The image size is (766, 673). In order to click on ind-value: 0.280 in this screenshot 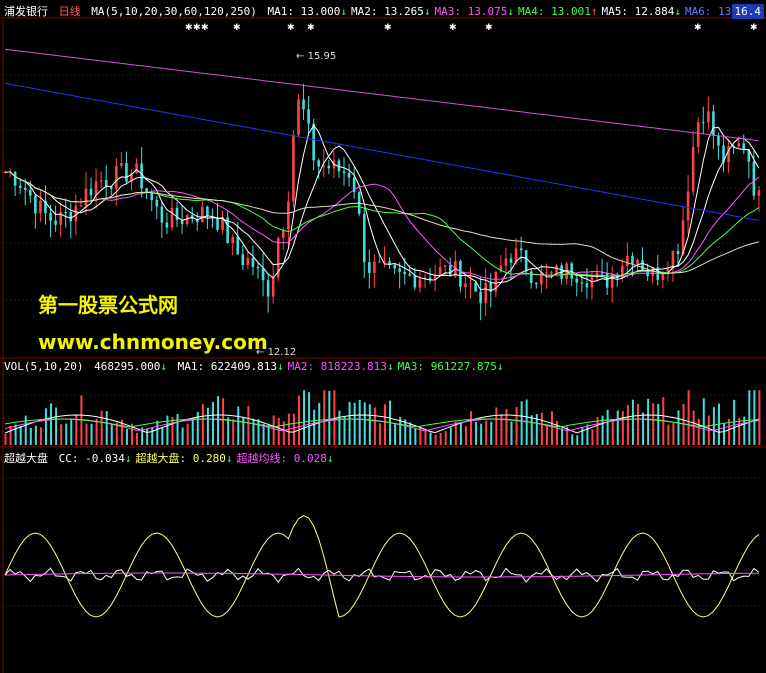, I will do `click(209, 458)`.